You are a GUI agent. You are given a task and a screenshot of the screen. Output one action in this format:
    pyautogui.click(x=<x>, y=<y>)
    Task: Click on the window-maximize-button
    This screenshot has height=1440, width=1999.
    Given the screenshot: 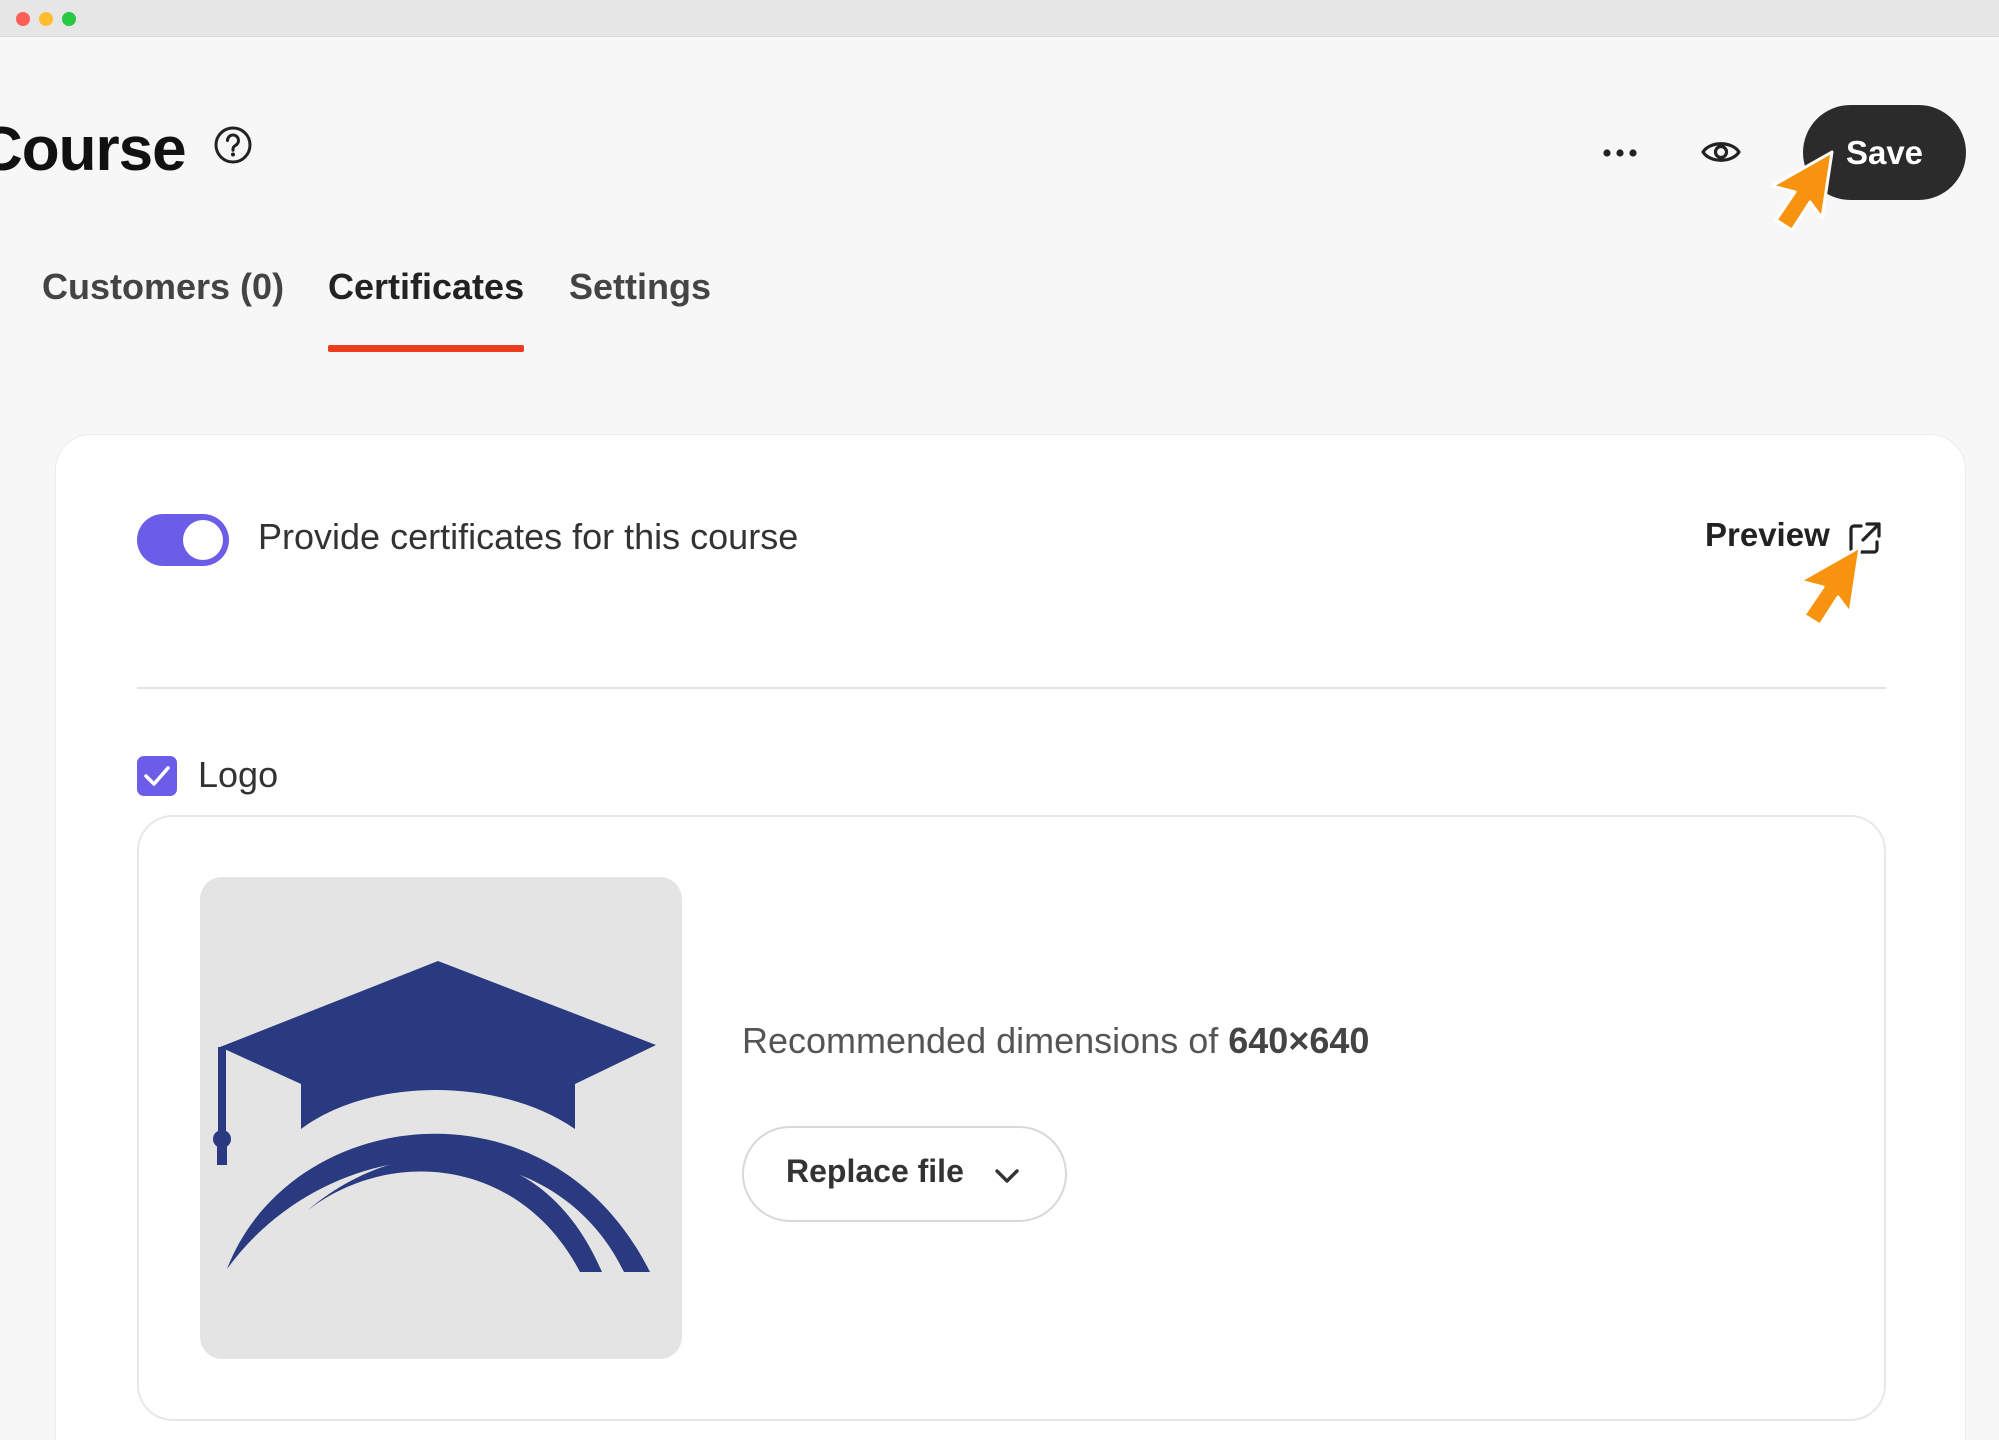 What is the action you would take?
    pyautogui.click(x=69, y=19)
    